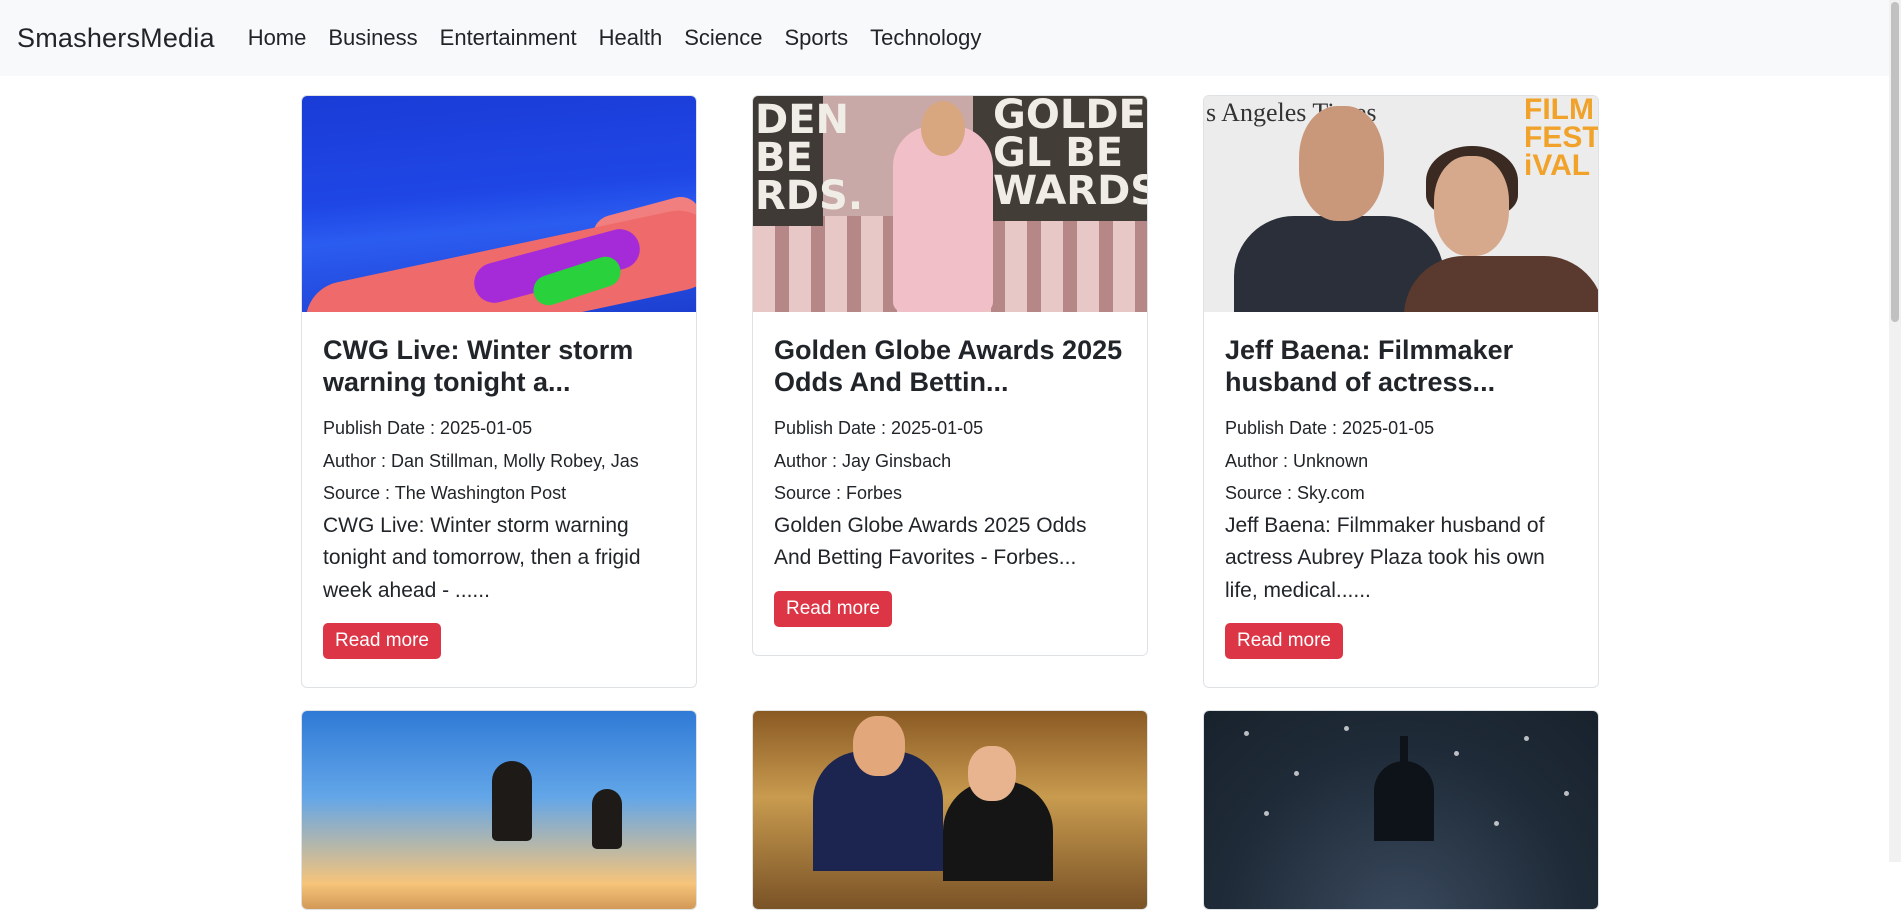  Describe the element at coordinates (1561, 139) in the screenshot. I see `festival-text: FILM FEST iVAL` at that location.